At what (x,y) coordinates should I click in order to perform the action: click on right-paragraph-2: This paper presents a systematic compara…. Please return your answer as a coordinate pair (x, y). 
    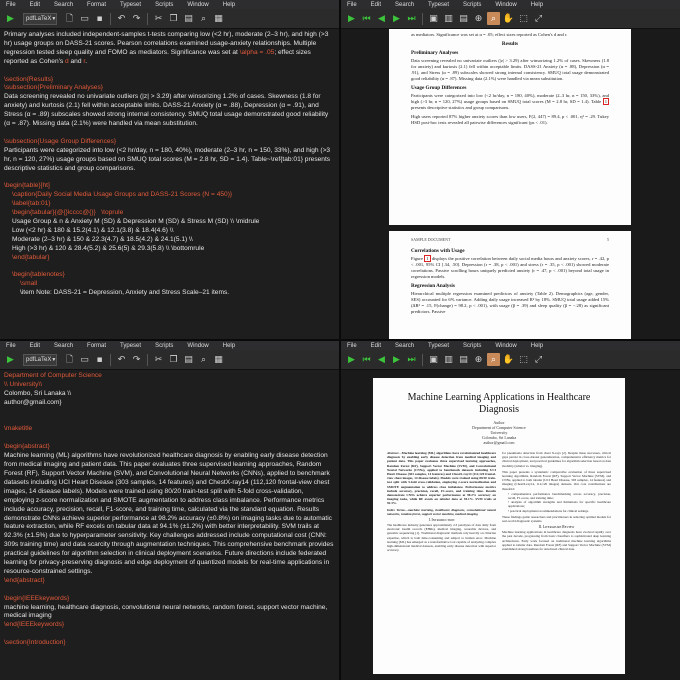
    Looking at the image, I should click on (556, 480).